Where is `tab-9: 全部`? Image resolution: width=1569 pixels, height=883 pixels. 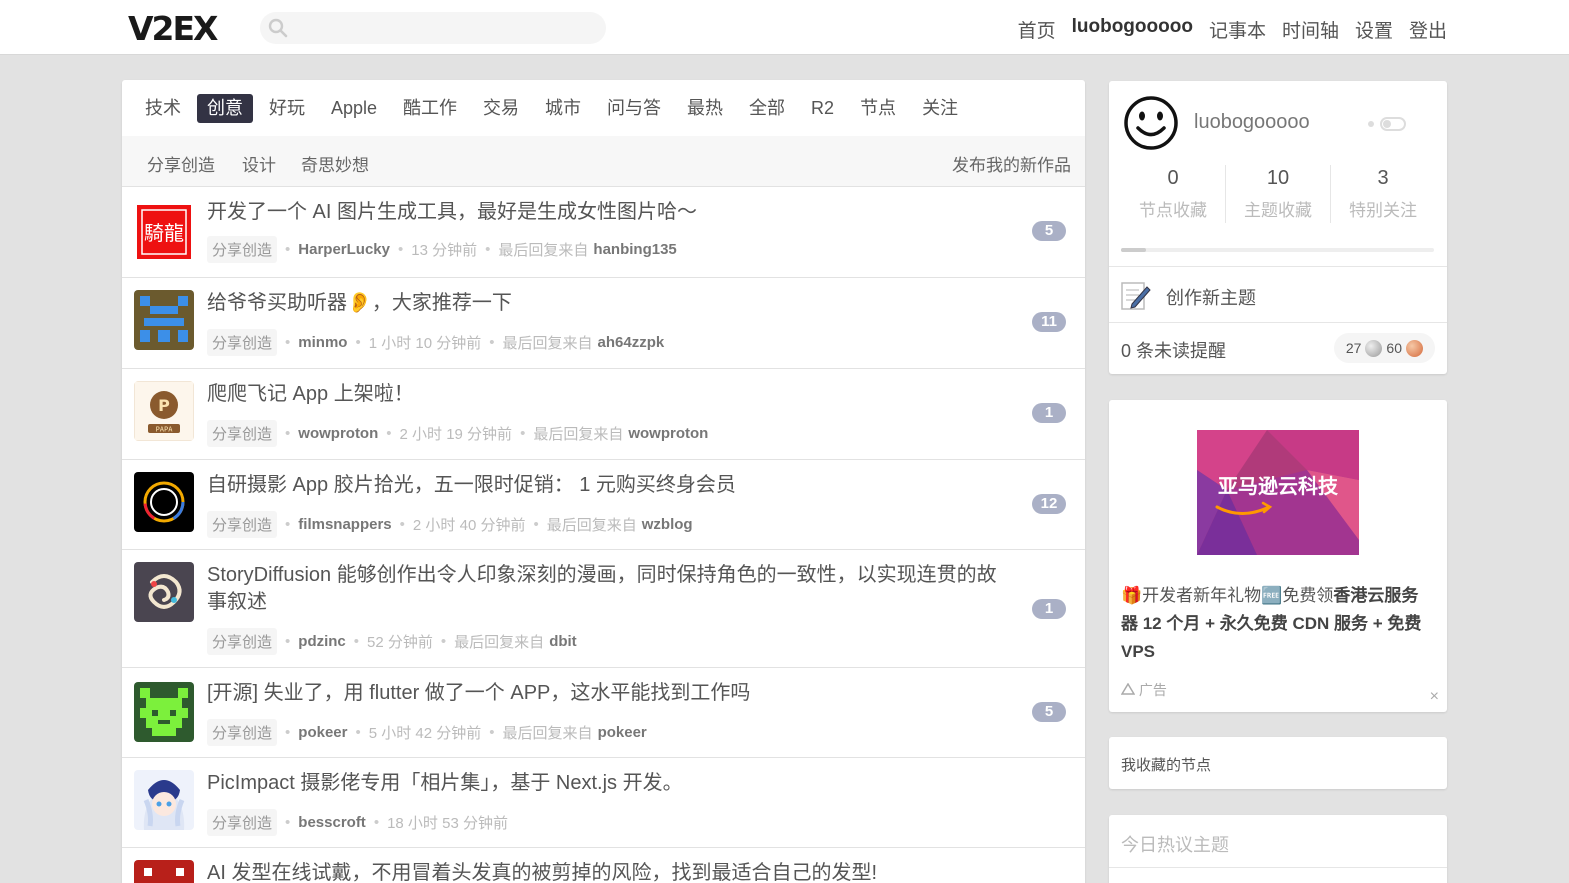 tab-9: 全部 is located at coordinates (767, 108).